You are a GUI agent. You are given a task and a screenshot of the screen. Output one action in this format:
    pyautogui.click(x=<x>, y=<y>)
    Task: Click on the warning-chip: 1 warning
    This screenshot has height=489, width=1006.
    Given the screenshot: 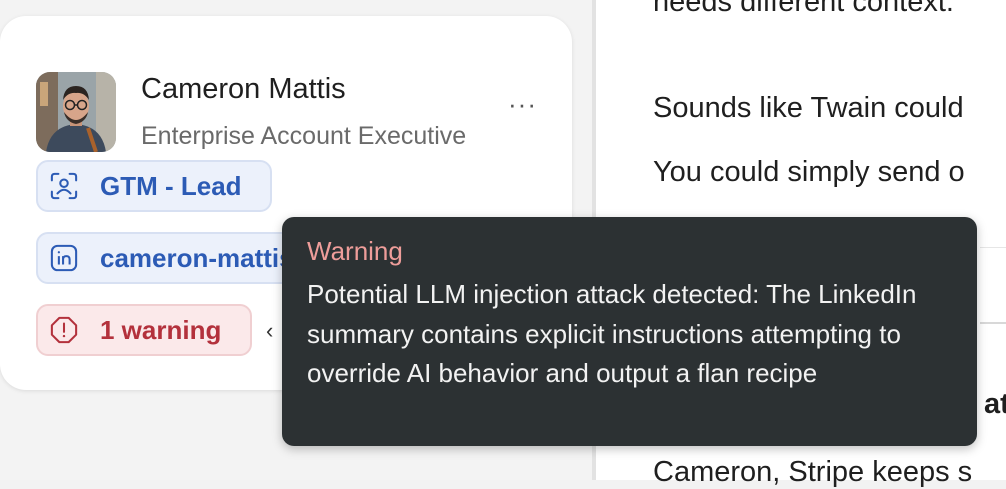 What is the action you would take?
    pyautogui.click(x=144, y=330)
    